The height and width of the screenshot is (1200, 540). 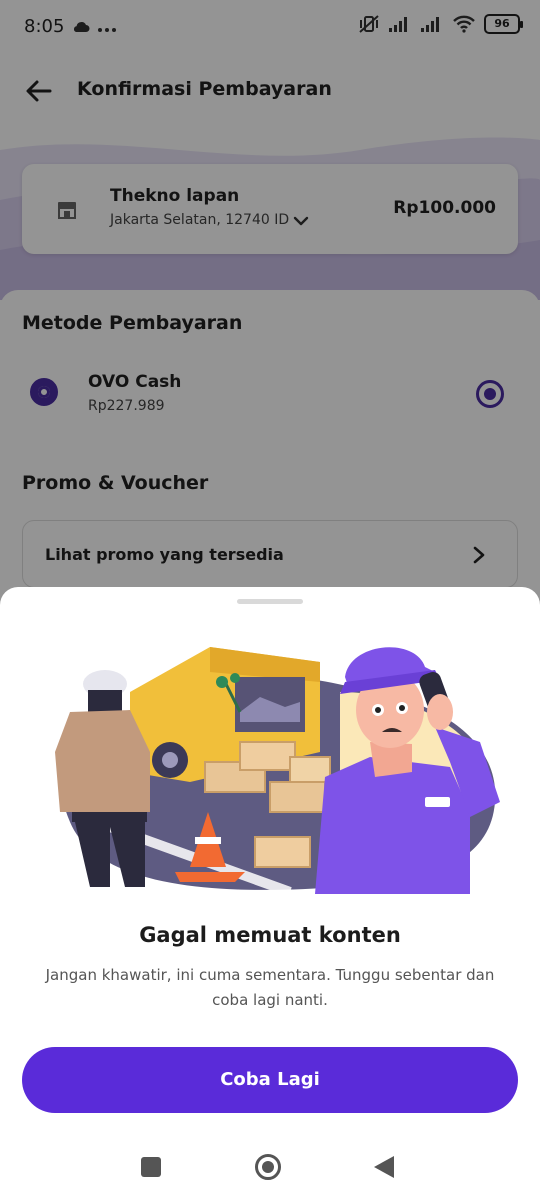 I want to click on error-title: Gagal memuat konten, so click(x=270, y=935).